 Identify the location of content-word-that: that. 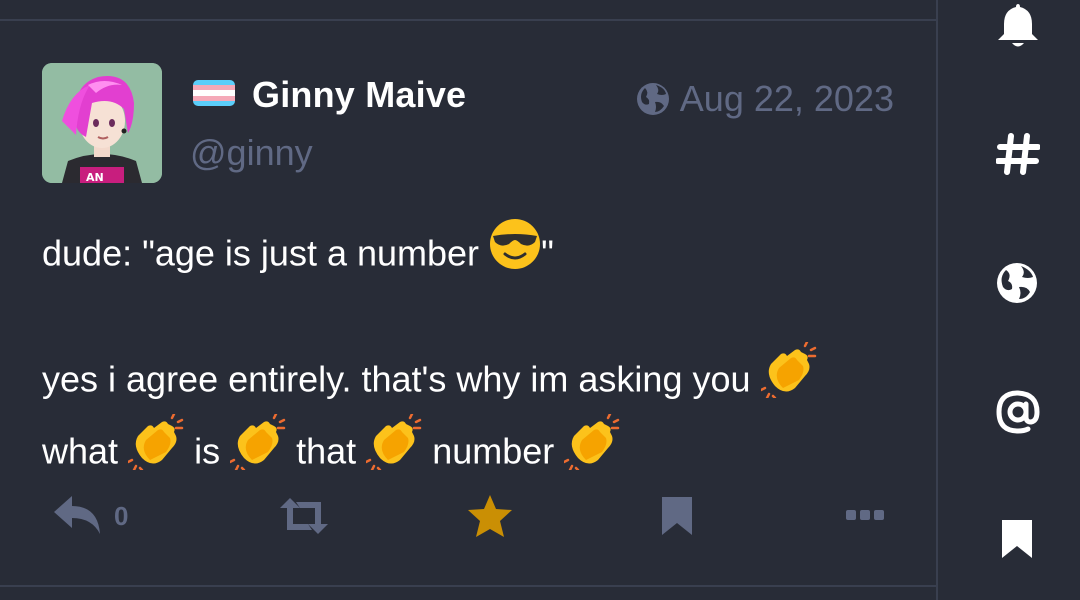
(326, 451).